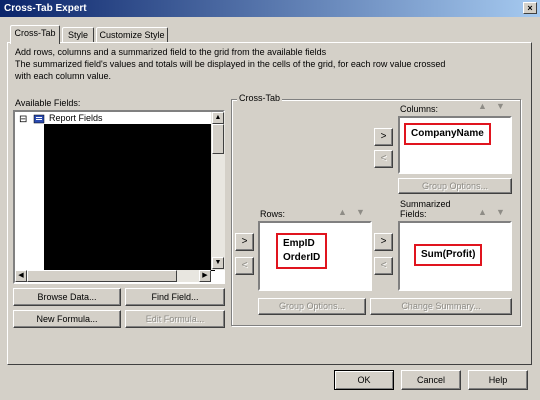 The width and height of the screenshot is (540, 400). Describe the element at coordinates (383, 159) in the screenshot. I see `remove-column-button: <` at that location.